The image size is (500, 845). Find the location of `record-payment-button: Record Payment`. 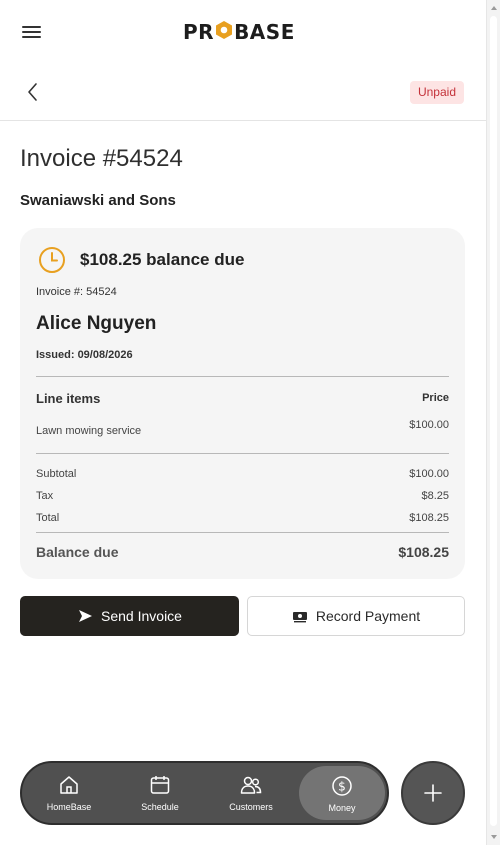

record-payment-button: Record Payment is located at coordinates (356, 616).